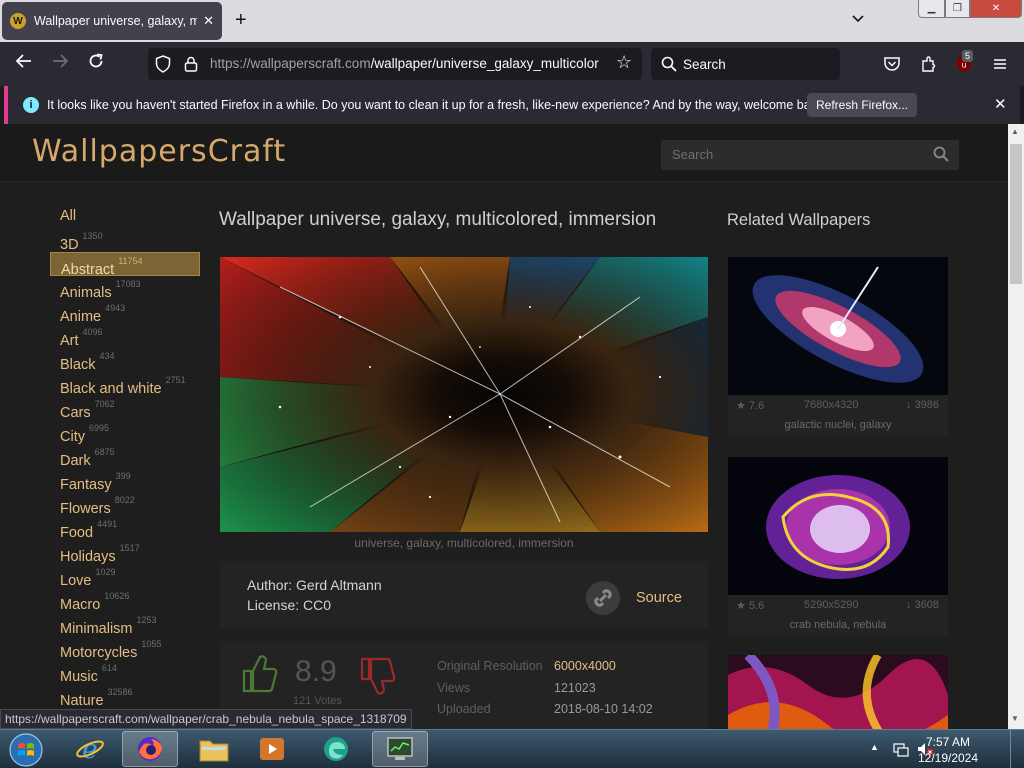 The image size is (1024, 768). Describe the element at coordinates (1015, 131) in the screenshot. I see `scroll-up-arrow-icon: ▲` at that location.